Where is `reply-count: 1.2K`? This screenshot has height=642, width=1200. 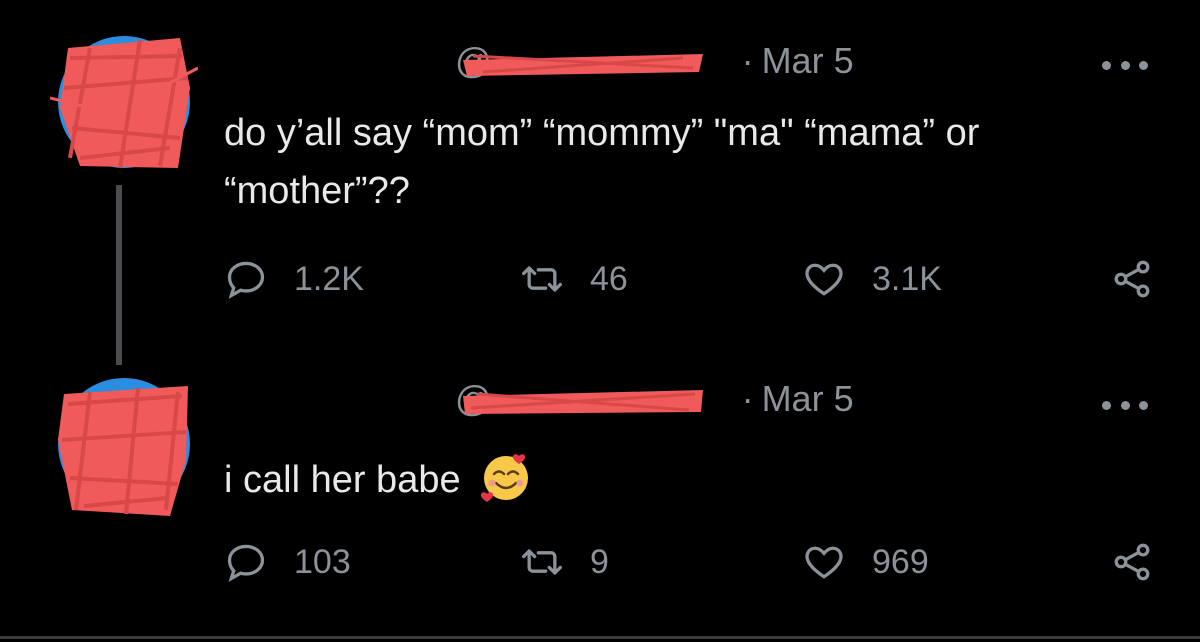
reply-count: 1.2K is located at coordinates (329, 278).